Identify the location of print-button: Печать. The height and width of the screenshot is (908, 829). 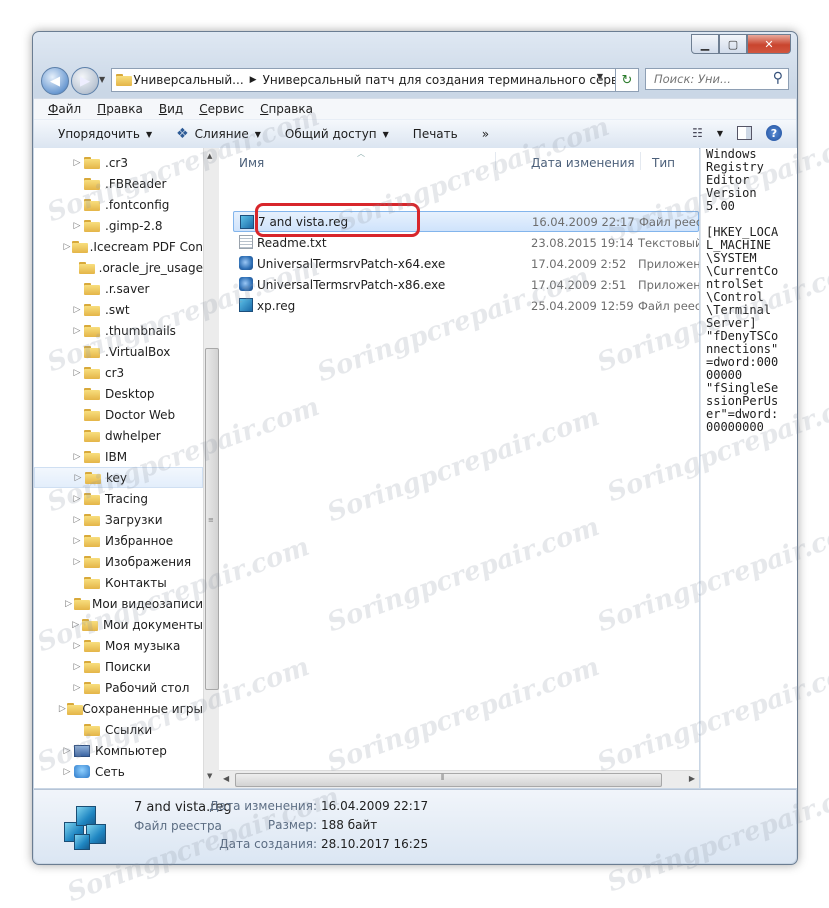
(435, 134).